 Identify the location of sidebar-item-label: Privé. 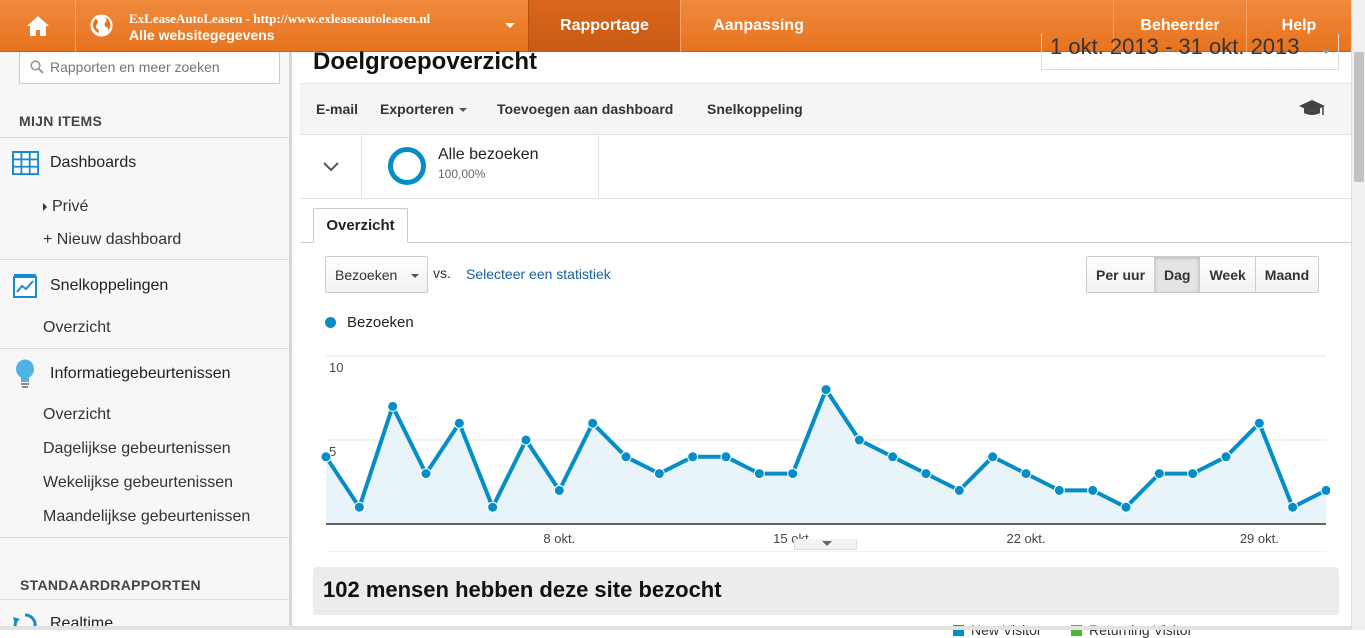
(70, 206).